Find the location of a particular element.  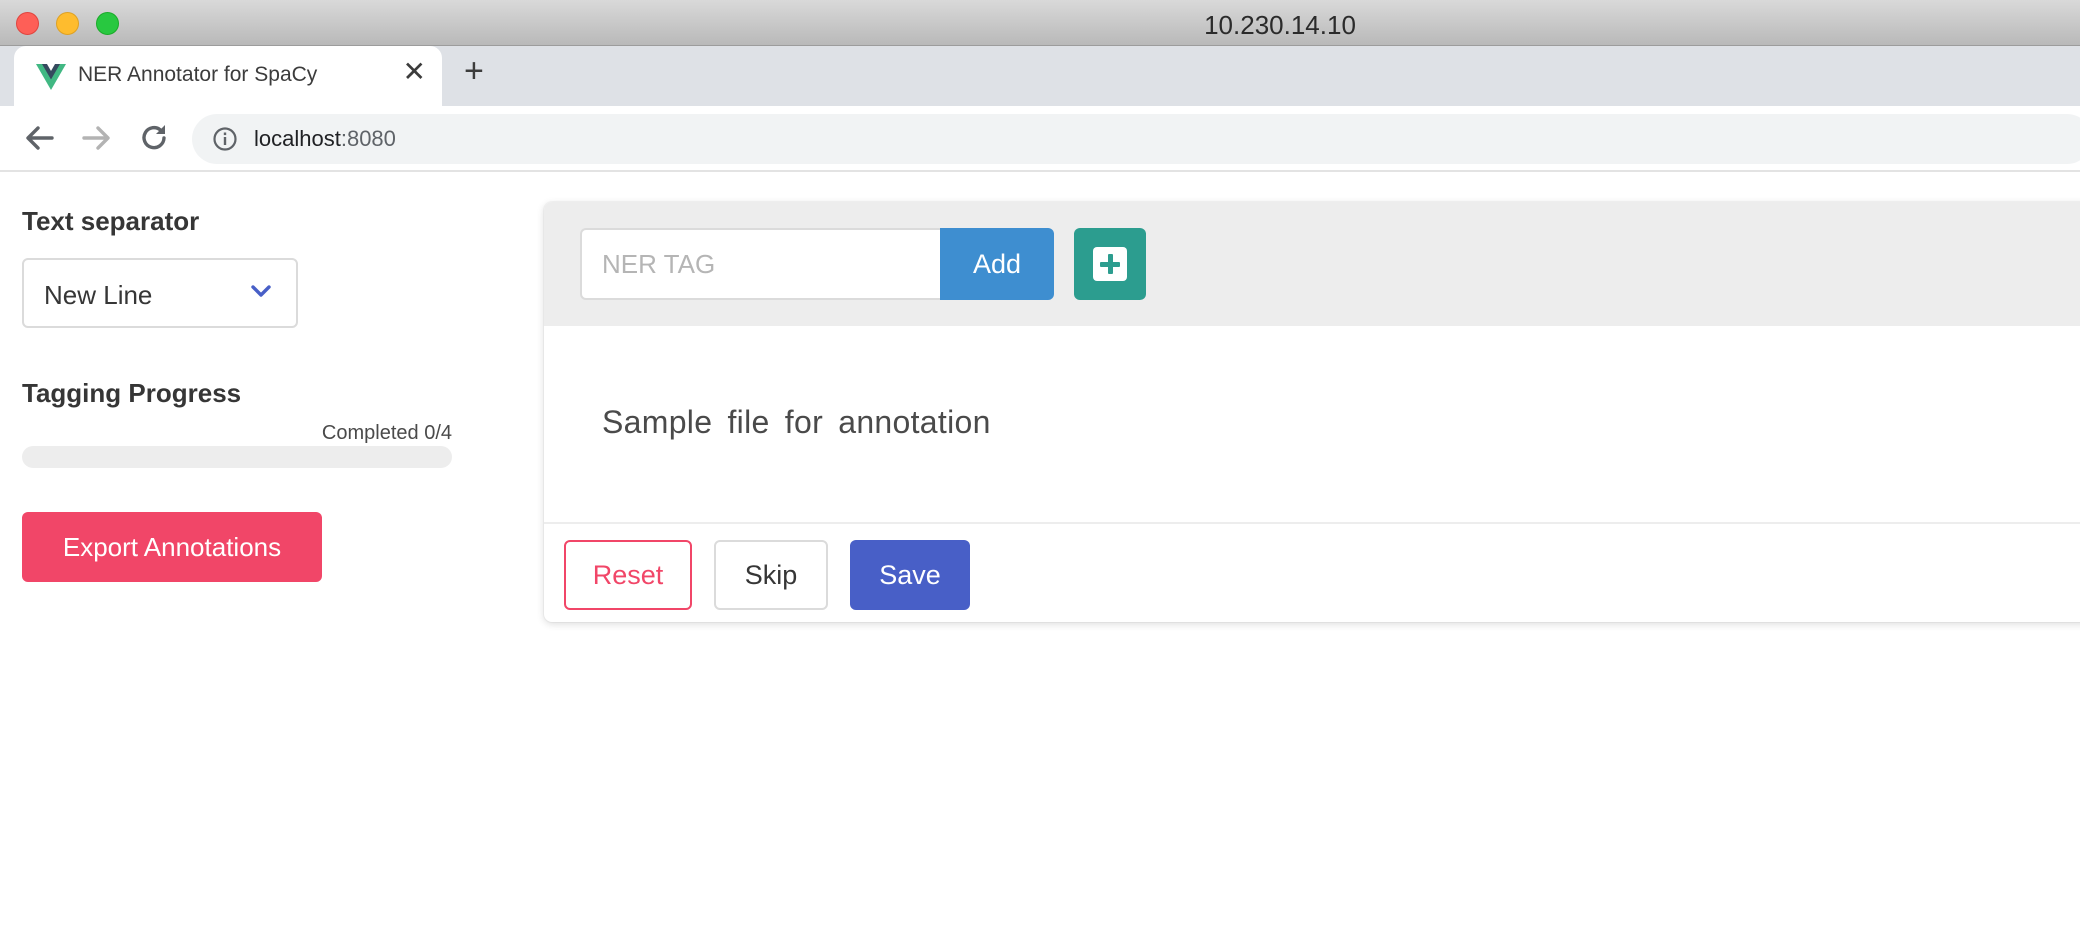

reload-icon is located at coordinates (154, 138).